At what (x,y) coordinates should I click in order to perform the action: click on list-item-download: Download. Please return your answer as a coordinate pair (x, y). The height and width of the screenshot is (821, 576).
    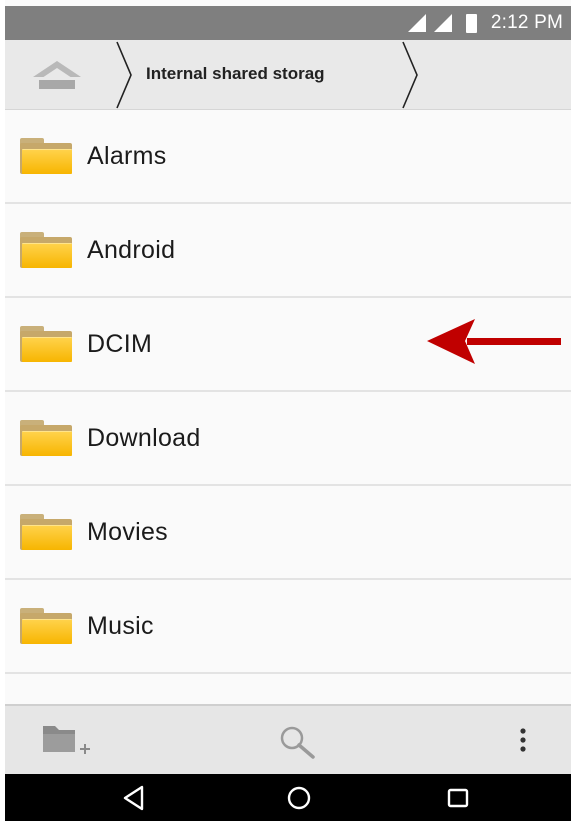
    Looking at the image, I should click on (288, 439).